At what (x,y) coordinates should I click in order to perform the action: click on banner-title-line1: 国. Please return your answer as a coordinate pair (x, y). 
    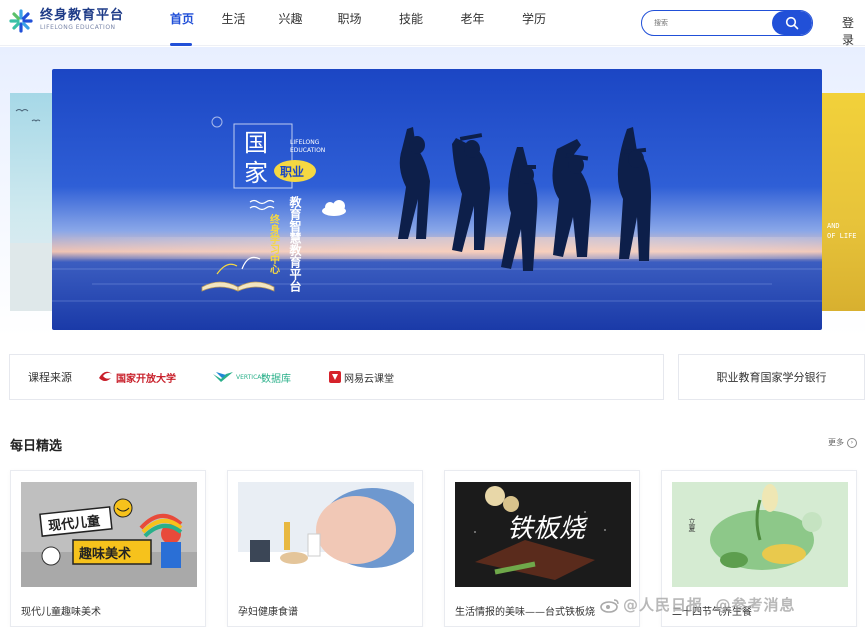
    Looking at the image, I should click on (256, 143).